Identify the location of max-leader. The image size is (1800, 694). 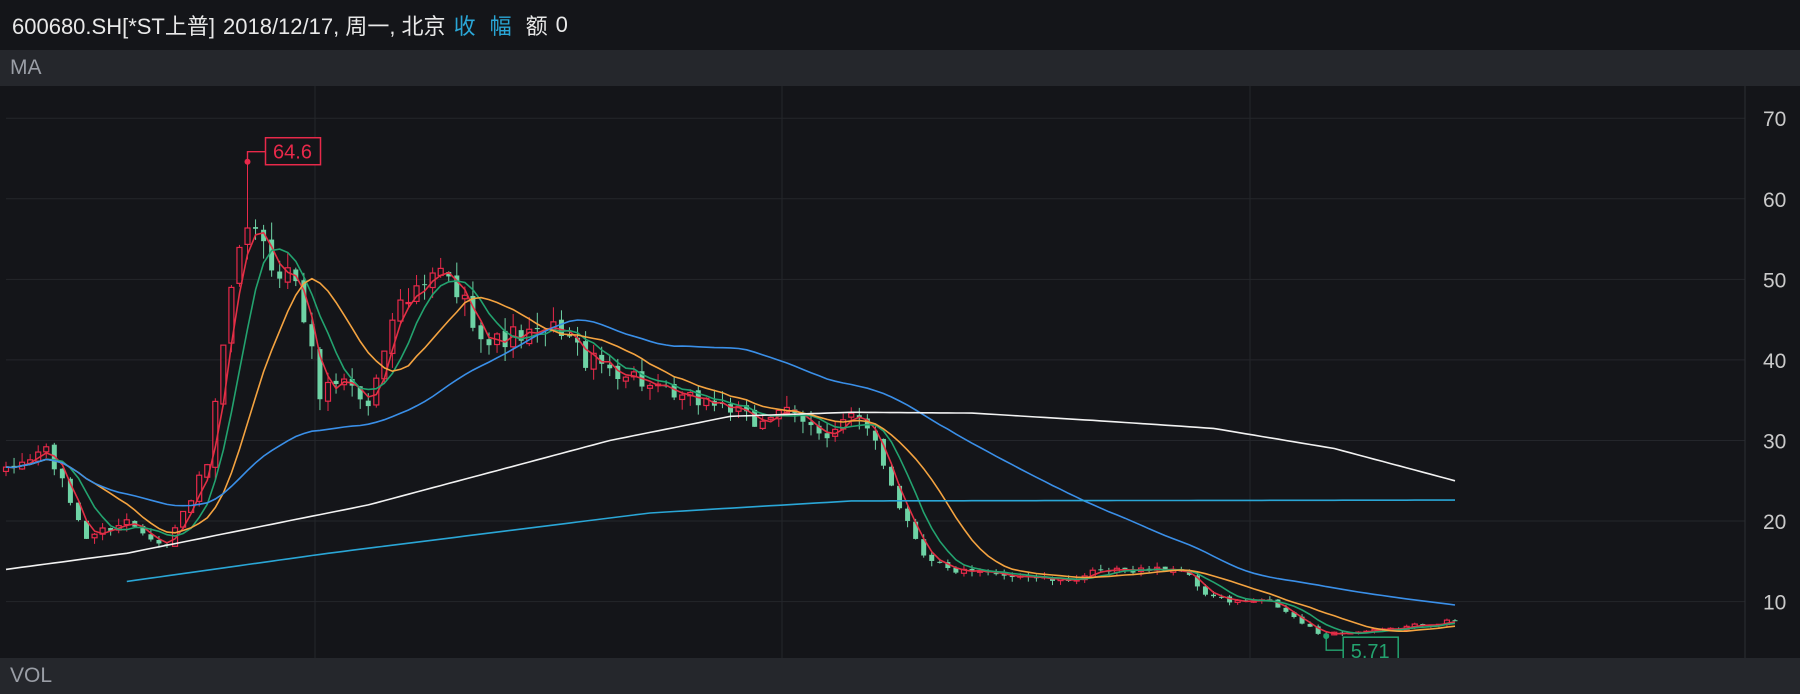
(256, 156).